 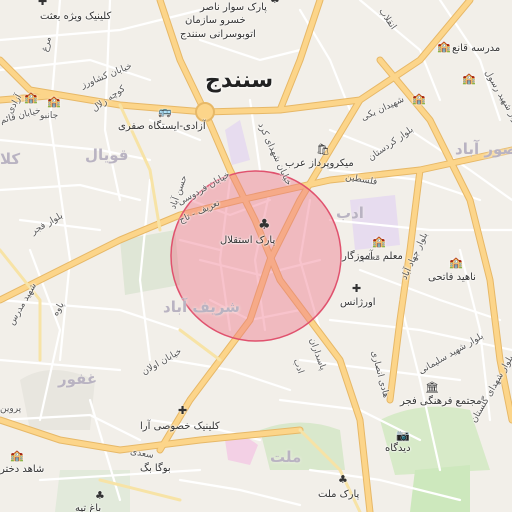 I want to click on poi-bagh: باغ تپه, so click(x=88, y=508).